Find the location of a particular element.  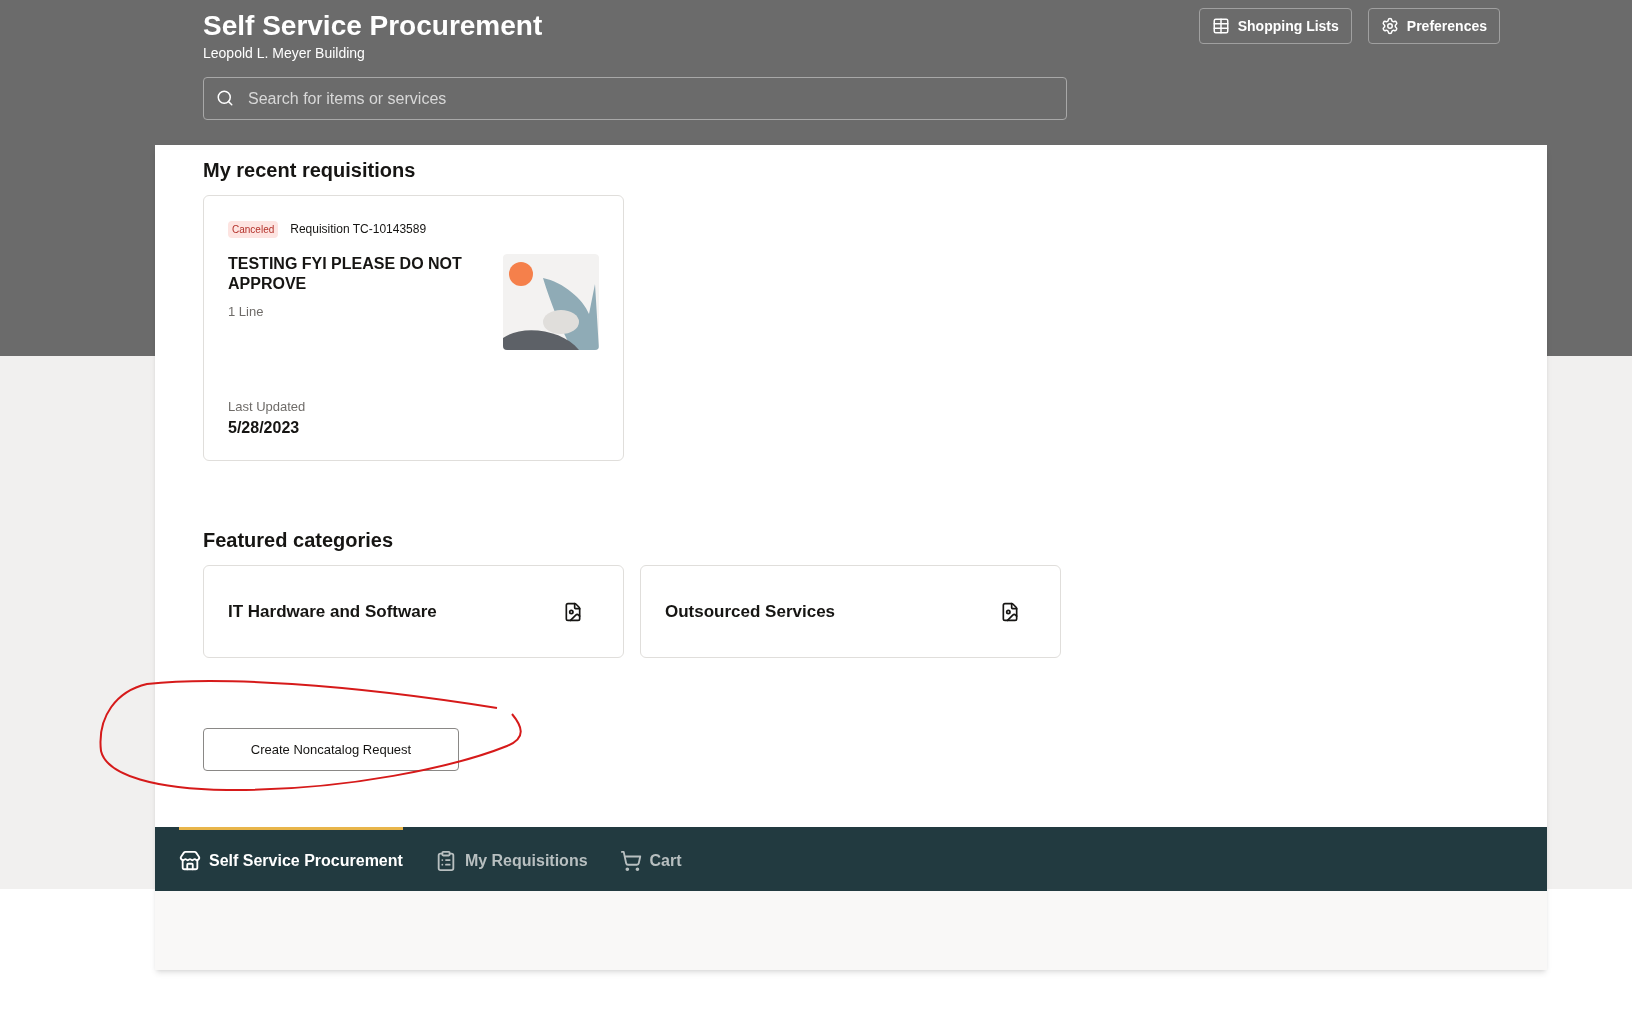

requisition-number: Requisition TC-10143589 is located at coordinates (358, 229).